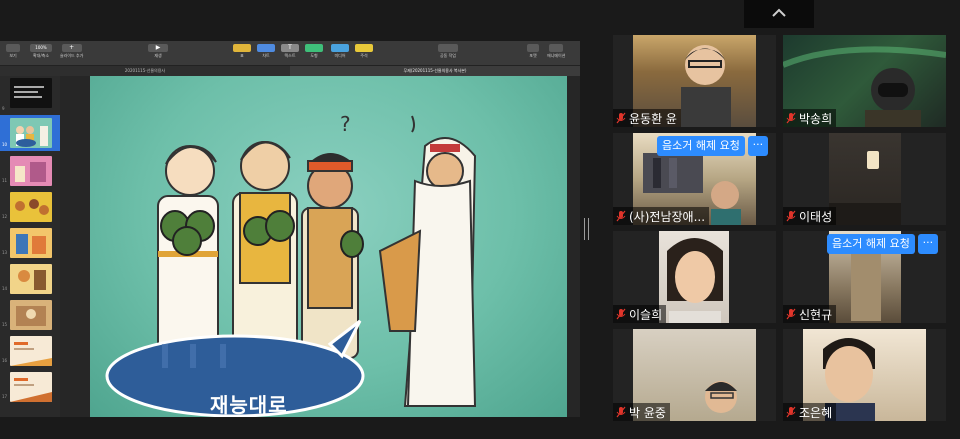 The height and width of the screenshot is (439, 960). I want to click on document-tabs: 20201115-선물의용사 무제(20201115-선물의용사 복사본), so click(290, 71).